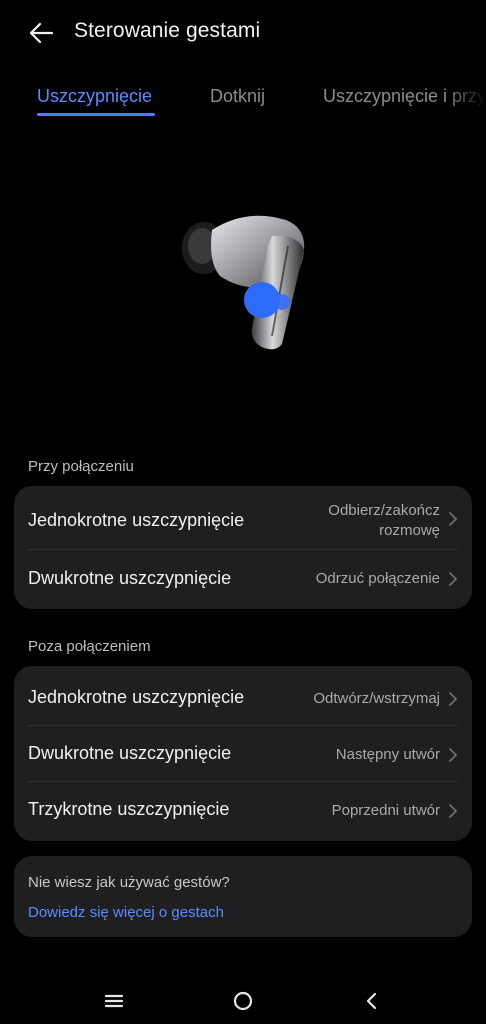 The image size is (486, 1024). I want to click on nav-back-button, so click(372, 1001).